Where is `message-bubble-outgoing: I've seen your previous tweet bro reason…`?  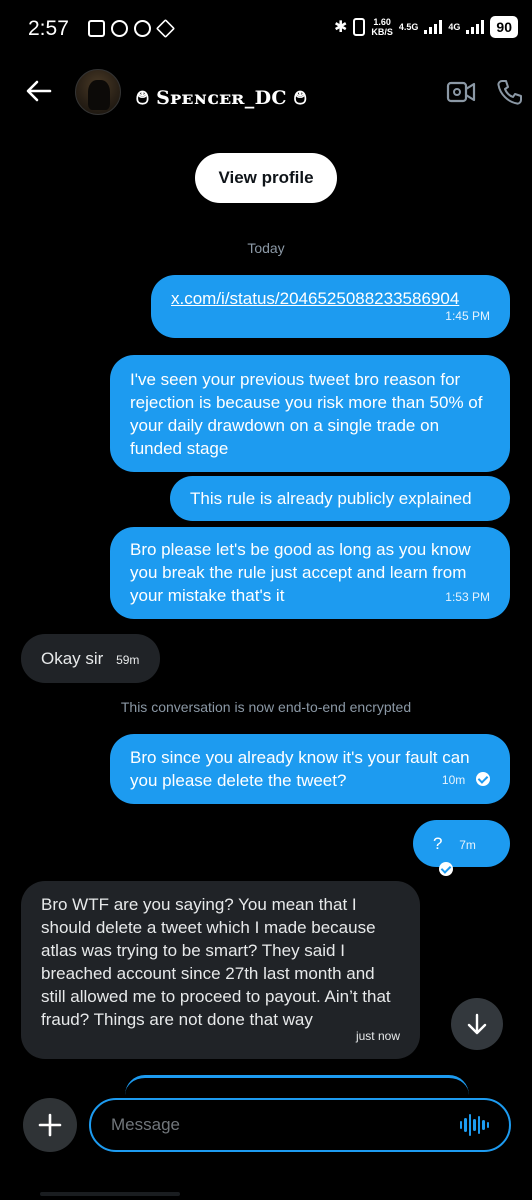
message-bubble-outgoing: I've seen your previous tweet bro reason… is located at coordinates (310, 413).